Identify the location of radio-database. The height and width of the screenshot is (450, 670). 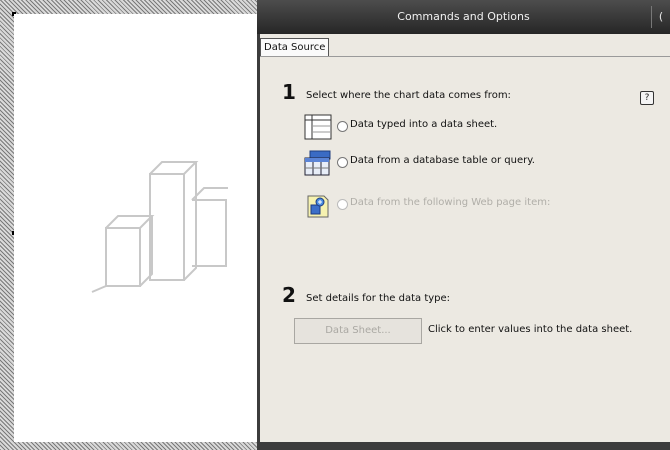
(342, 162).